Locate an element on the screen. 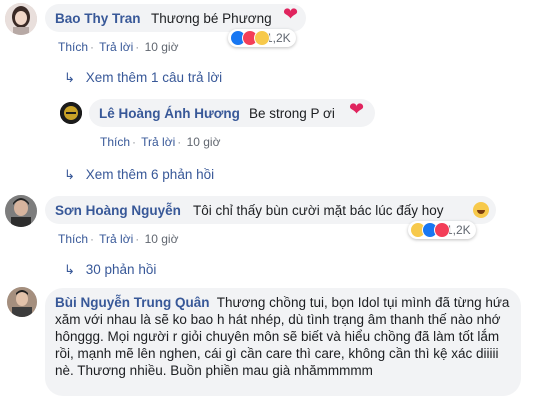 The width and height of the screenshot is (546, 401). reply-text: Be strong P ơi is located at coordinates (292, 113).